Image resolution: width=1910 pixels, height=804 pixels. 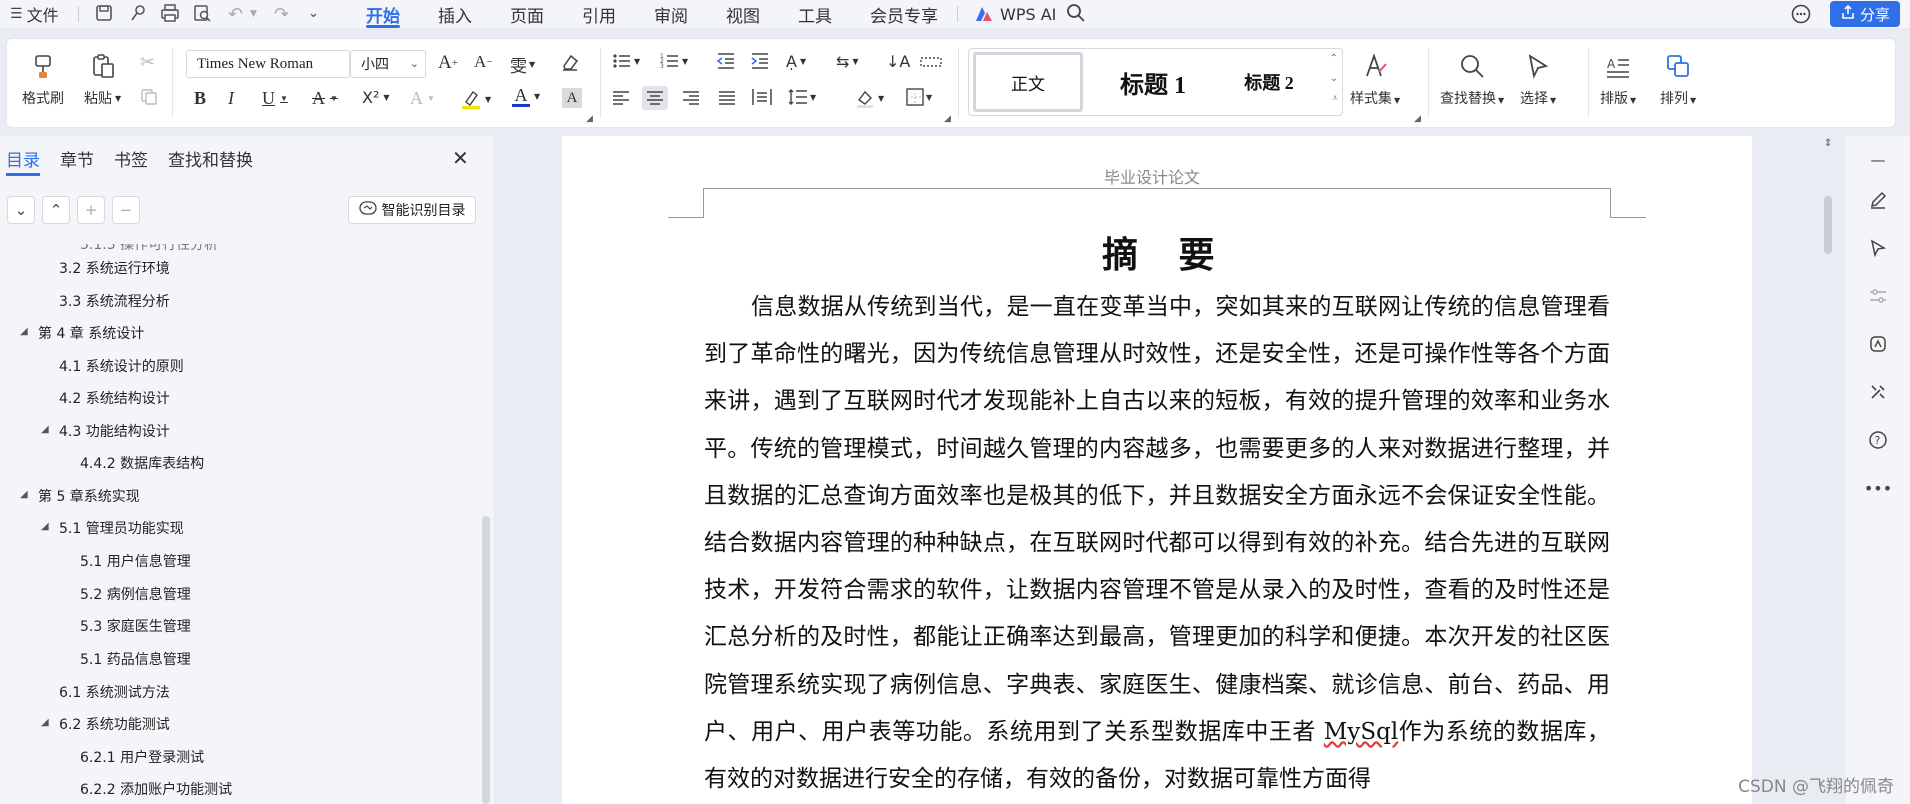 I want to click on text-effect-icon: A ▼, so click(x=422, y=98).